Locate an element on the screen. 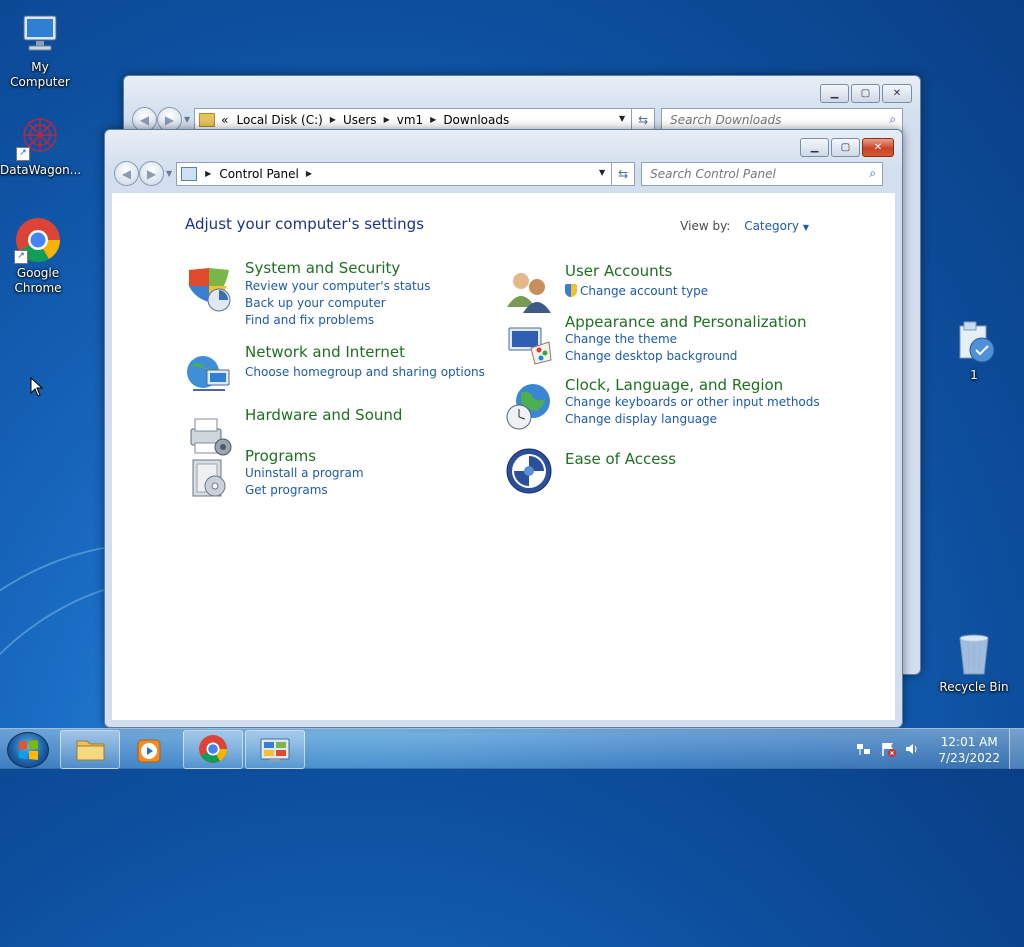 The height and width of the screenshot is (947, 1024). search-downloads-box: ⌕ is located at coordinates (782, 119).